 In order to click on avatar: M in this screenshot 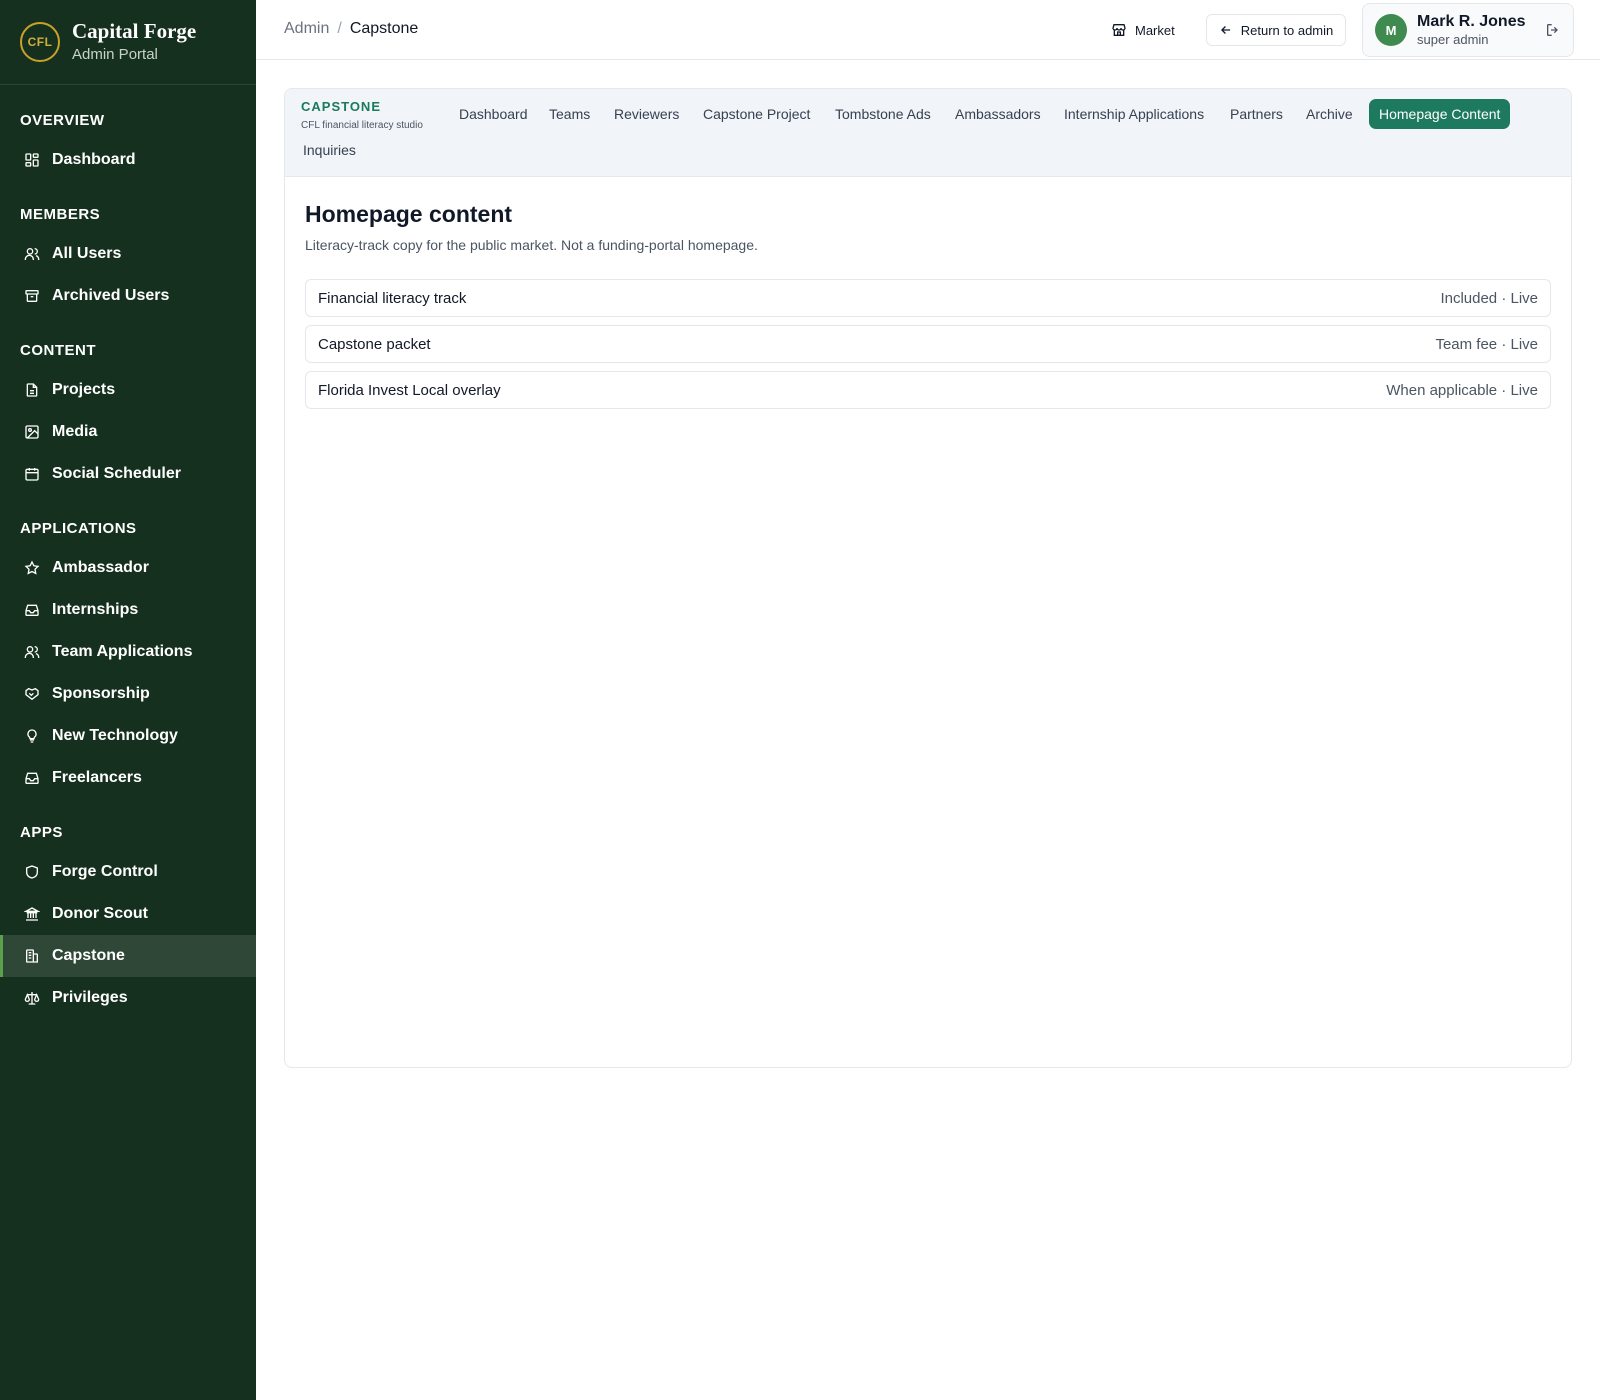, I will do `click(1391, 30)`.